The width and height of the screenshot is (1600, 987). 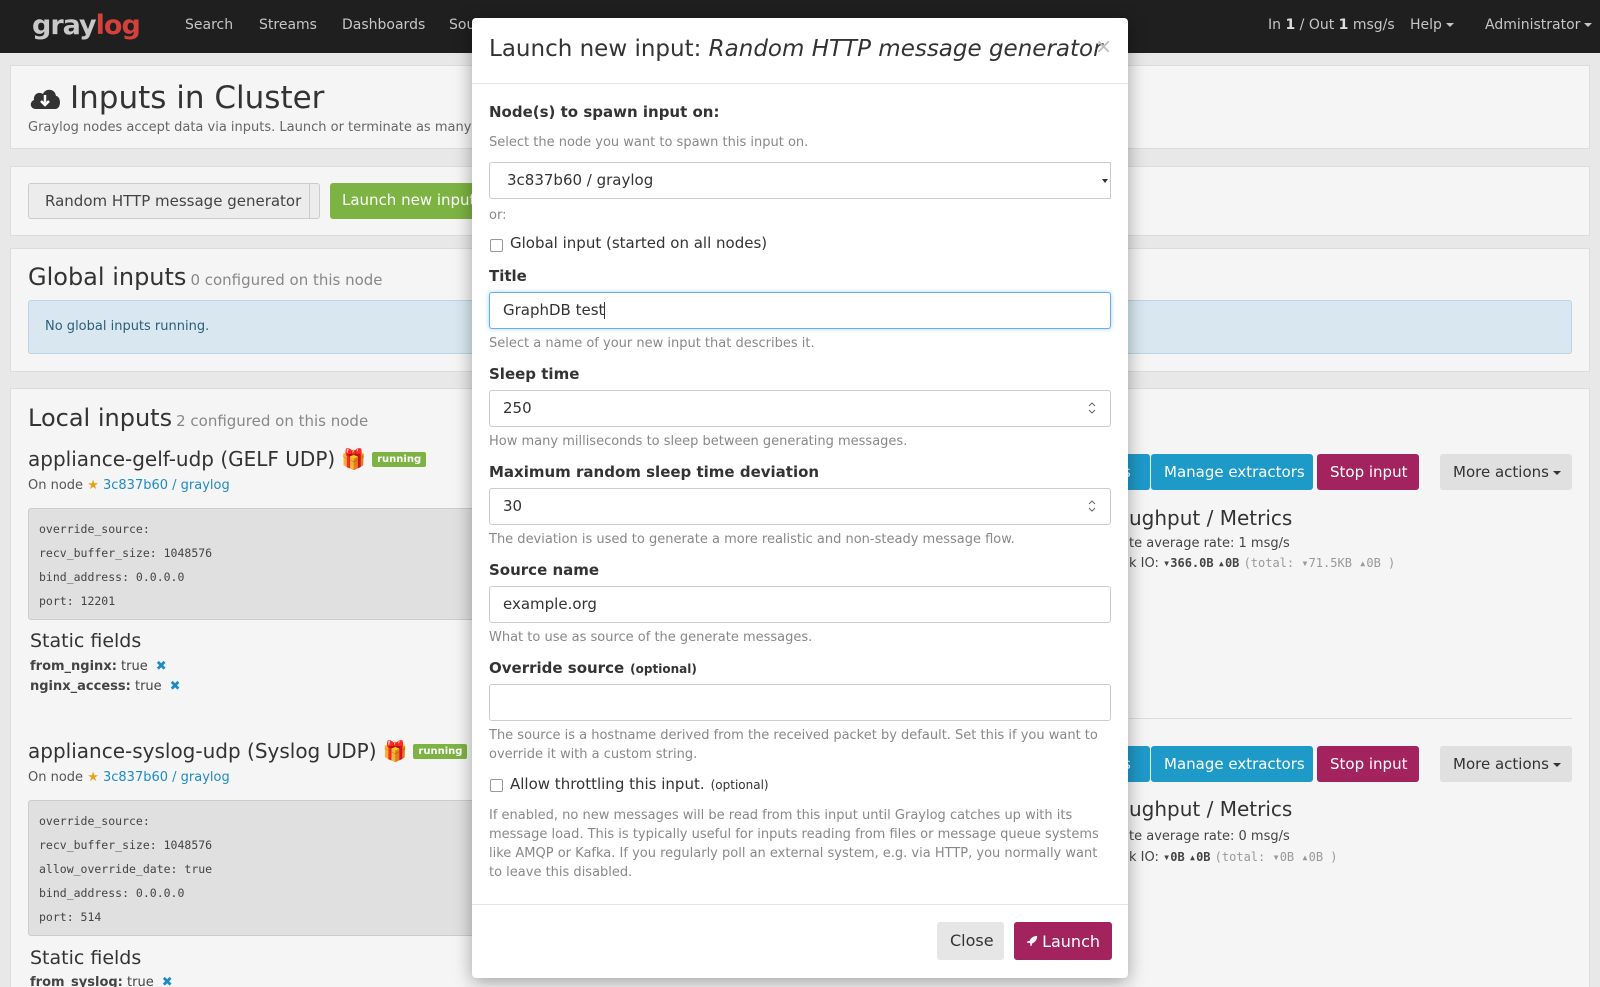 I want to click on deviation-label: Maximum random sleep time deviation, so click(x=654, y=472).